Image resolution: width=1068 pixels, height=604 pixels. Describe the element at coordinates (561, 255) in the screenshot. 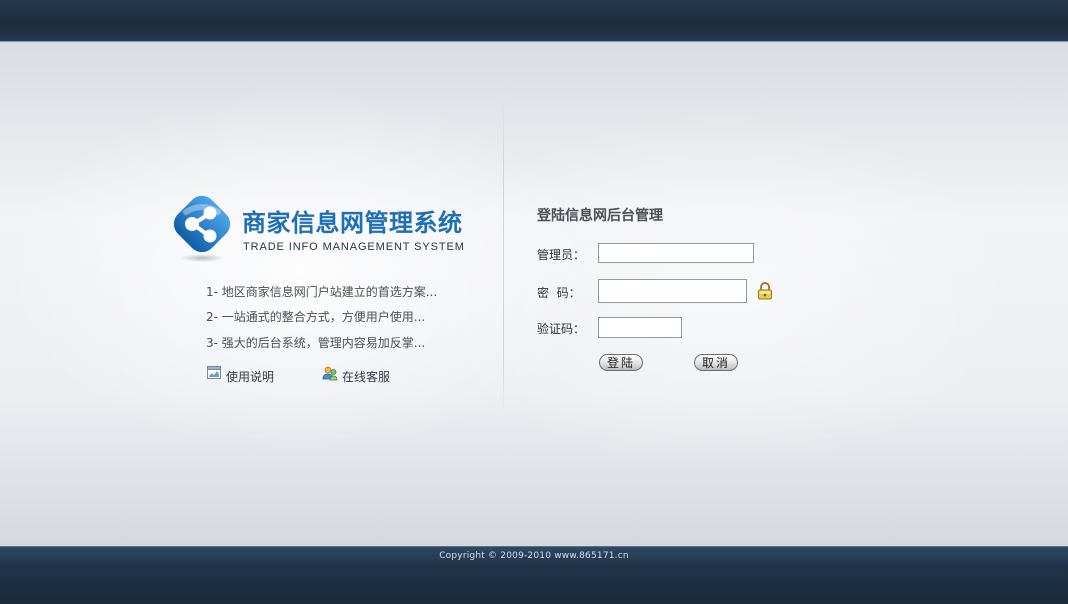

I see `admin-label: 管理员：` at that location.